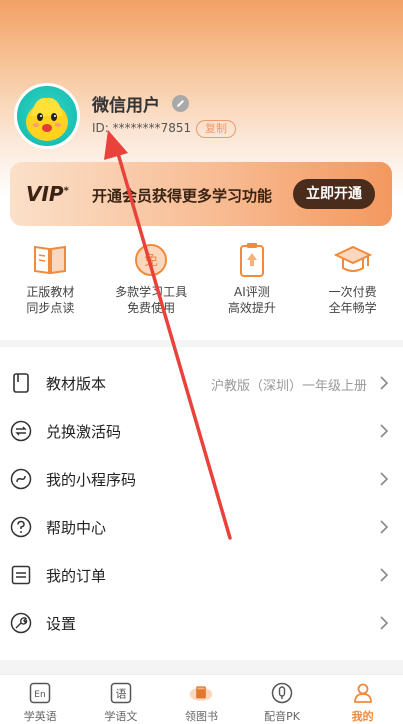 This screenshot has height=724, width=403. I want to click on exchange-icon, so click(21, 431).